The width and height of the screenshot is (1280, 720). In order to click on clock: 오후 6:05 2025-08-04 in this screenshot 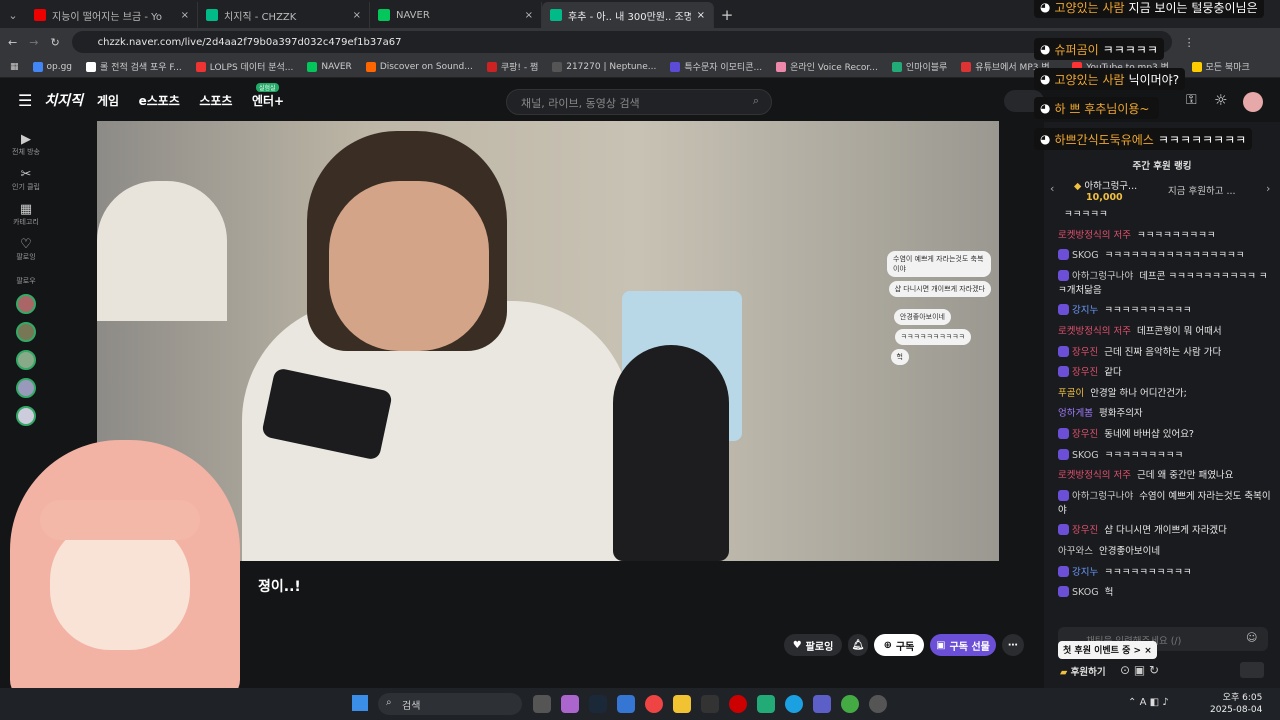, I will do `click(1236, 704)`.